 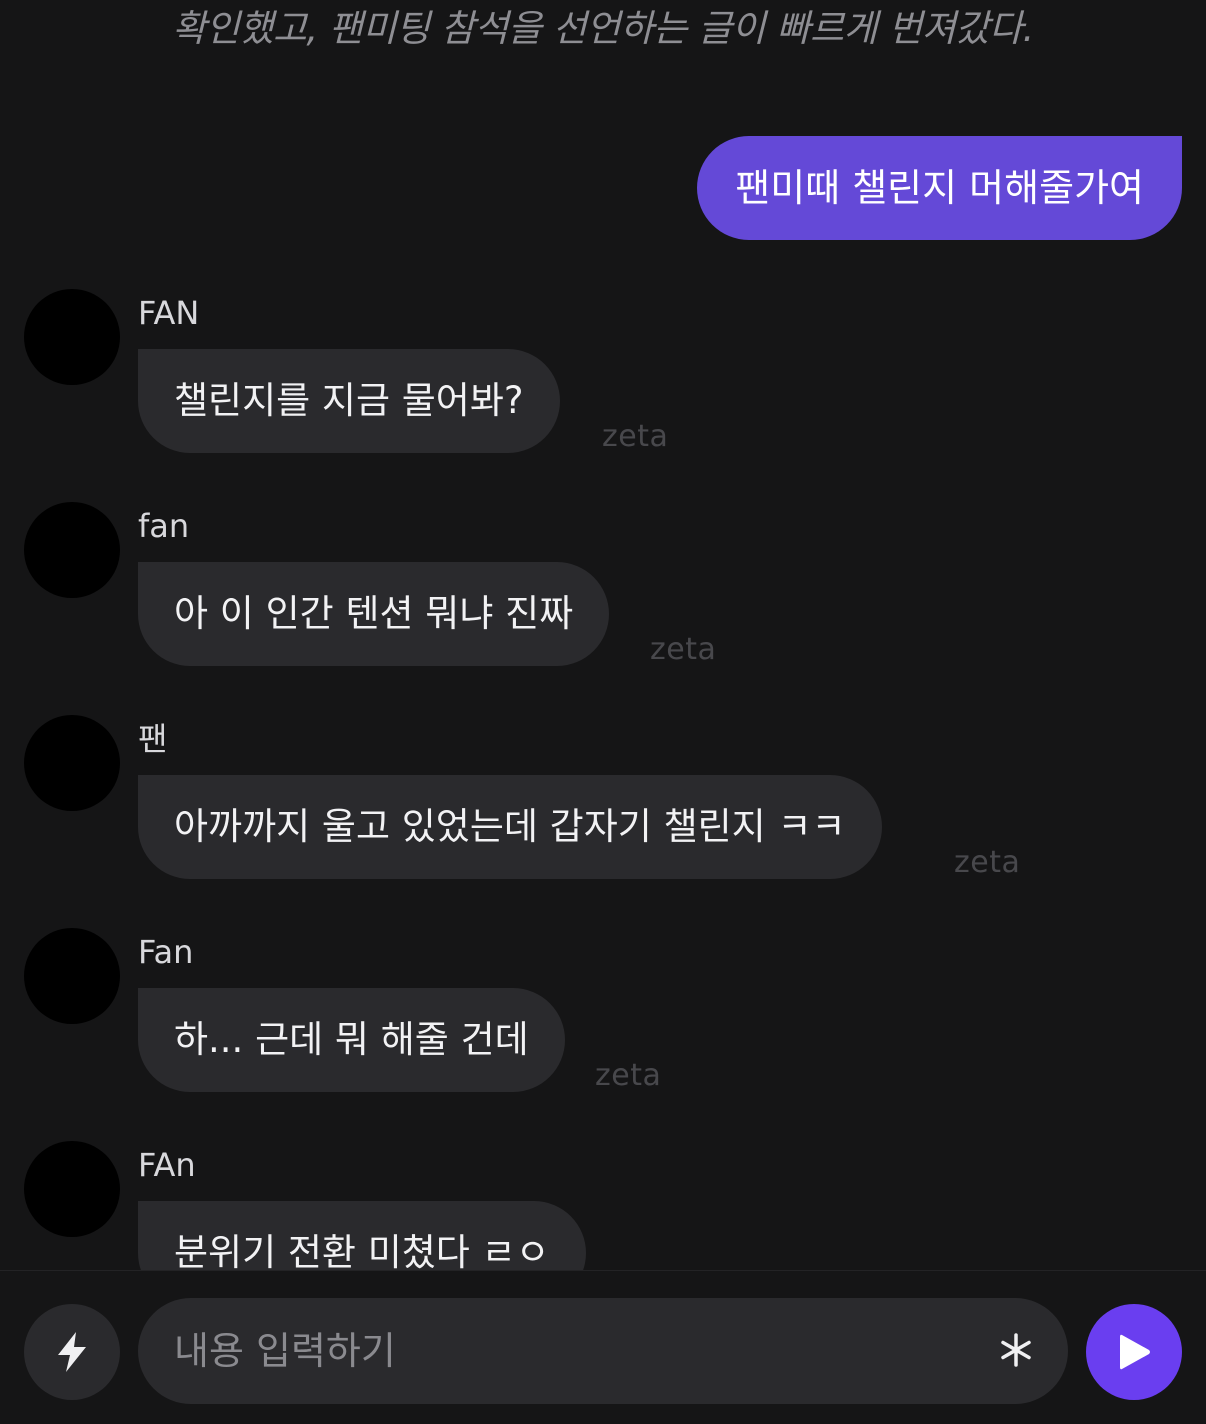 I want to click on play-send-icon, so click(x=1135, y=1352).